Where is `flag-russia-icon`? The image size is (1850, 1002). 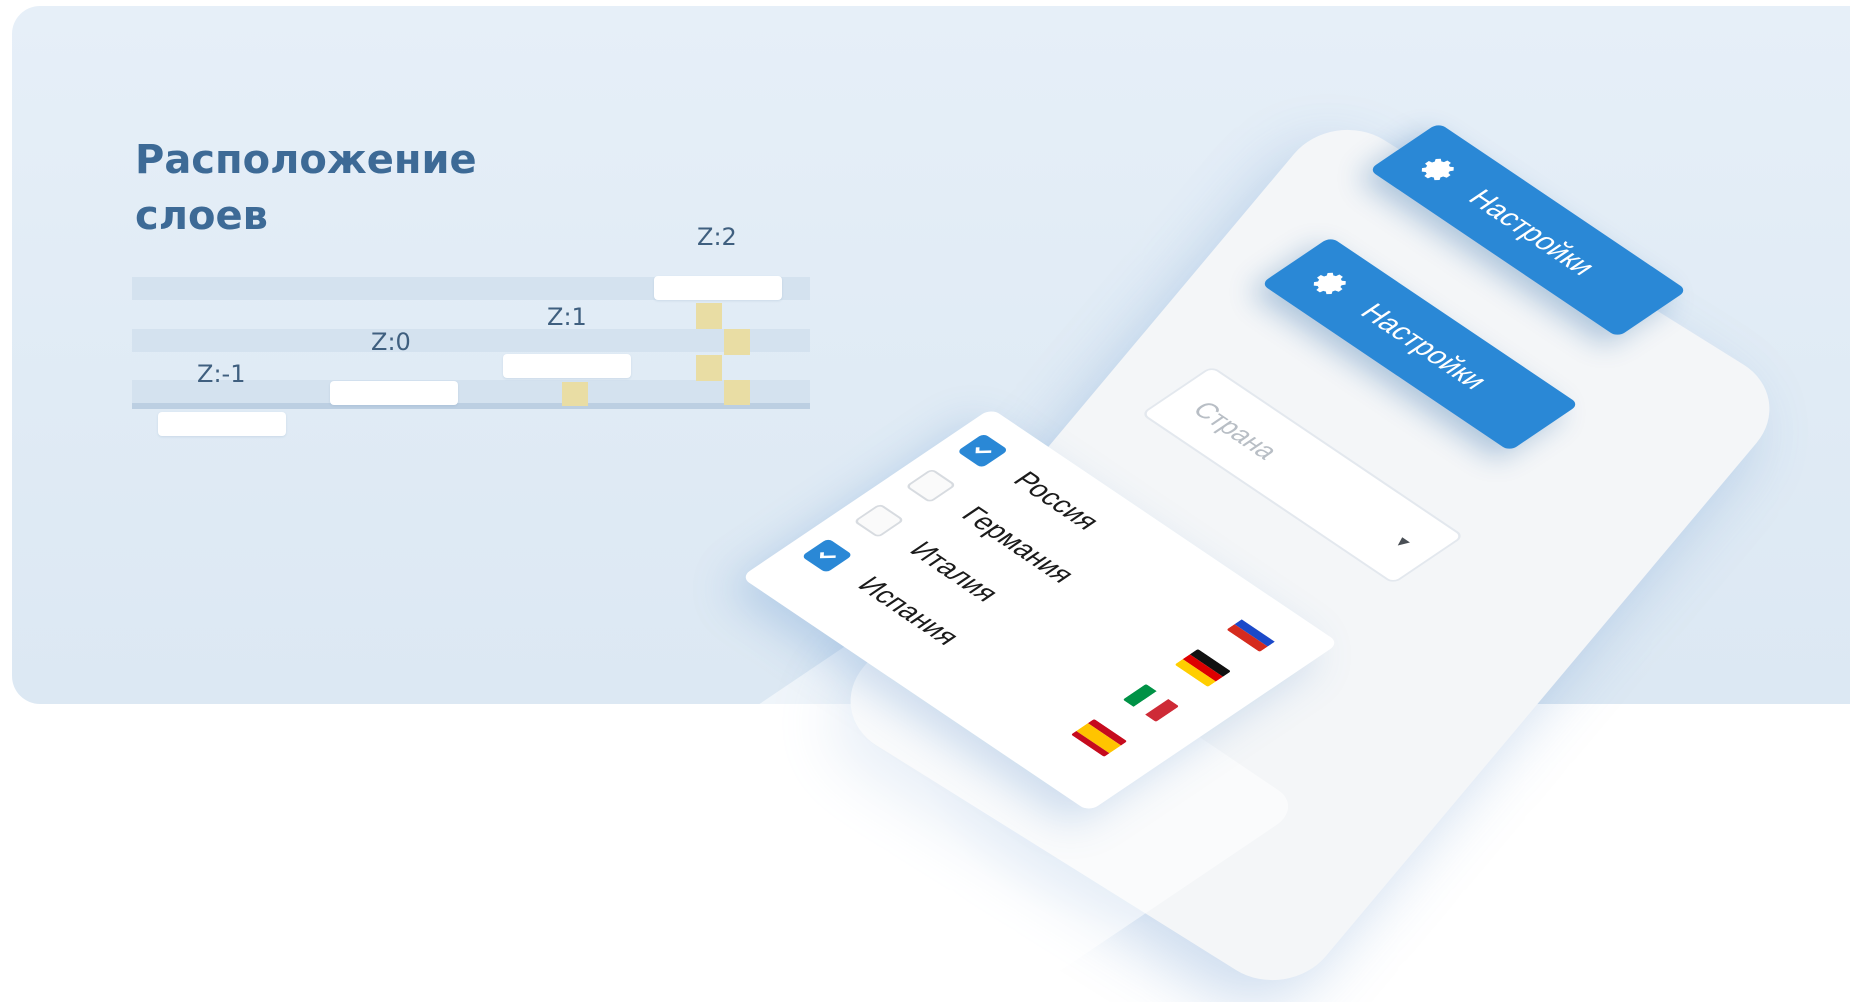
flag-russia-icon is located at coordinates (1254, 632).